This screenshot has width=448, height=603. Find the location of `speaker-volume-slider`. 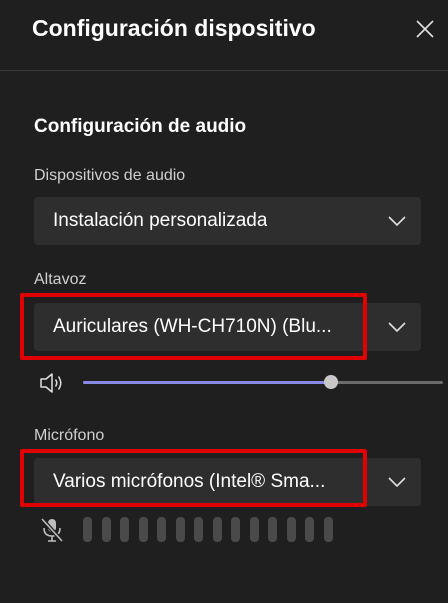

speaker-volume-slider is located at coordinates (263, 382).